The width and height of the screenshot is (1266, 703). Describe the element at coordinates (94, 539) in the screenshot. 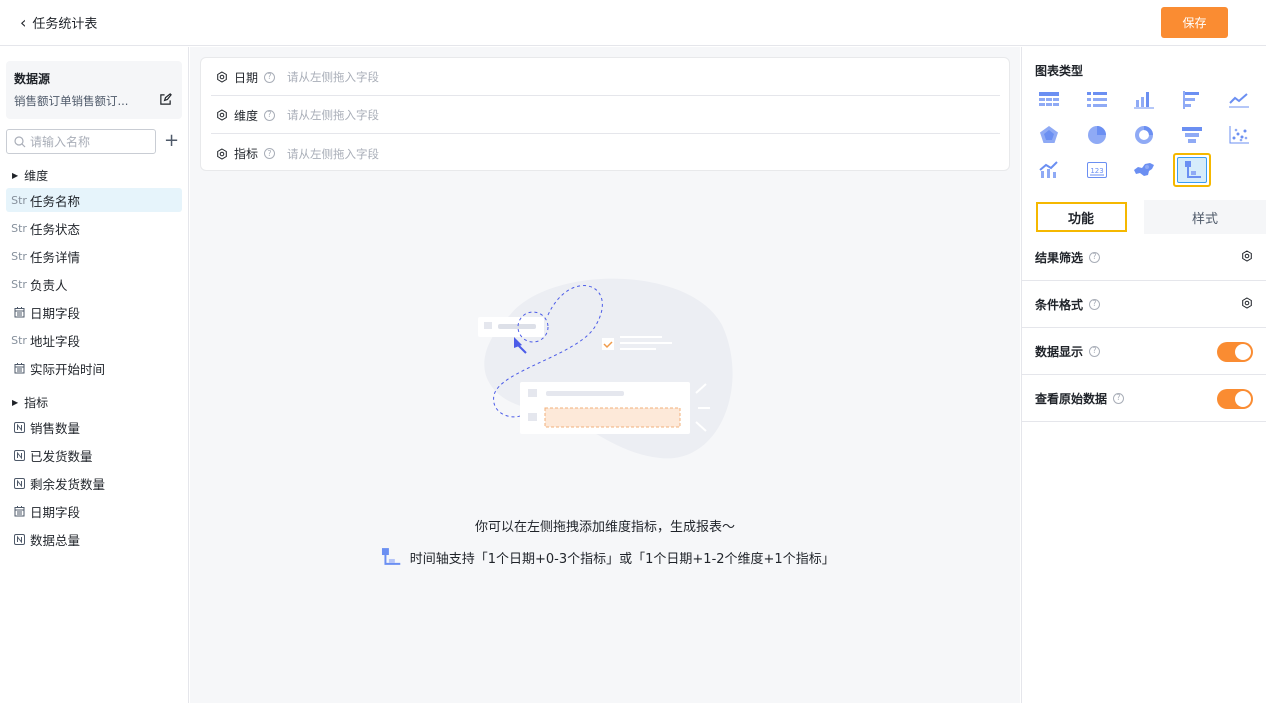

I see `field-item: 数据总量` at that location.